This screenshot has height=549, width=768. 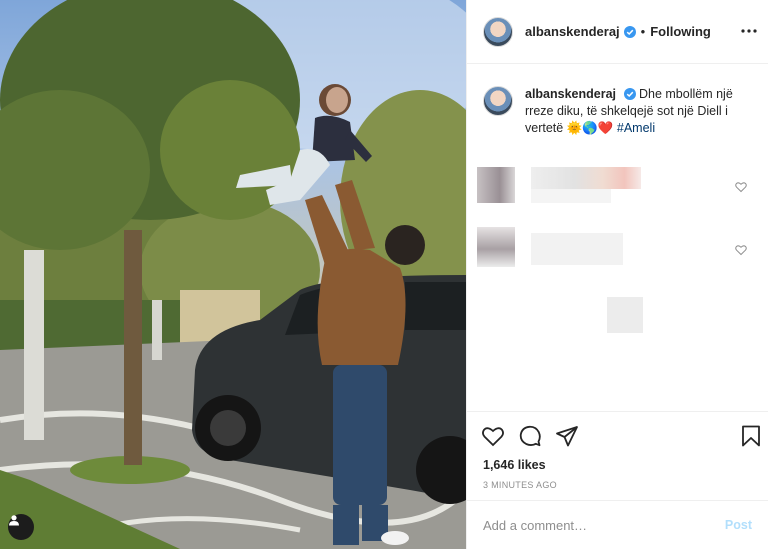 I want to click on caption-username: albanskenderaj, so click(x=570, y=94).